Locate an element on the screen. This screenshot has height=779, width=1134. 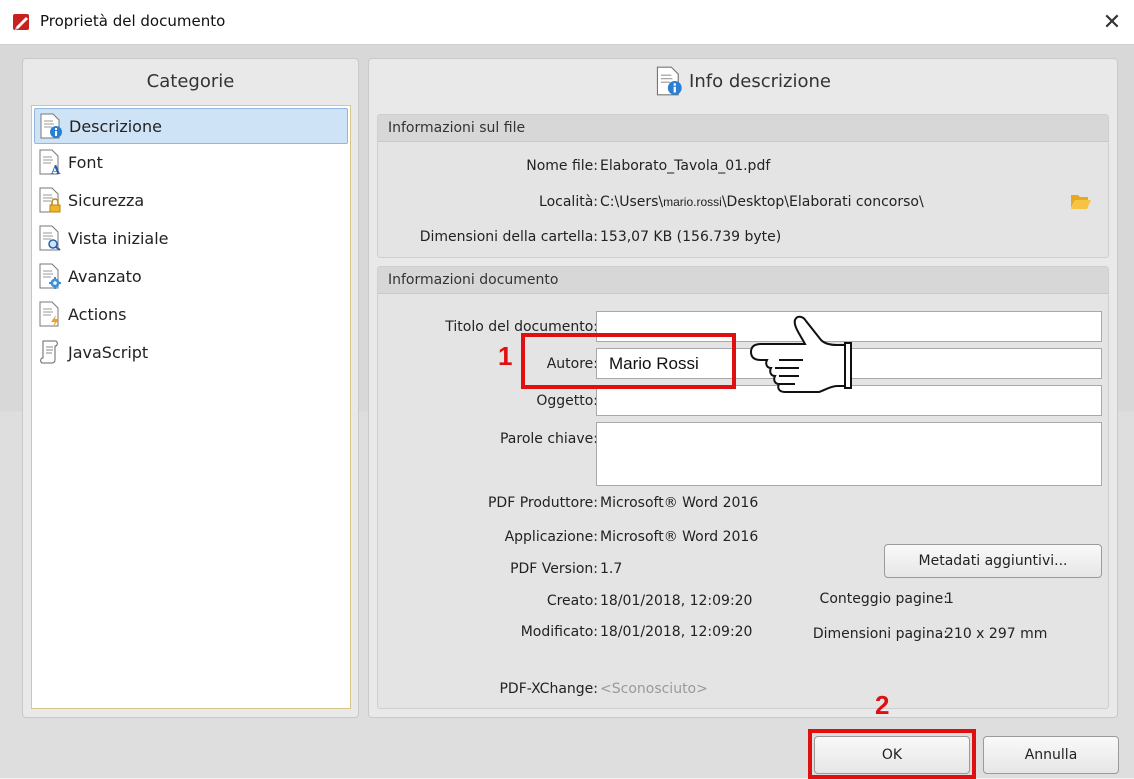
size-label: Dimensioni della cartella: is located at coordinates (508, 237).